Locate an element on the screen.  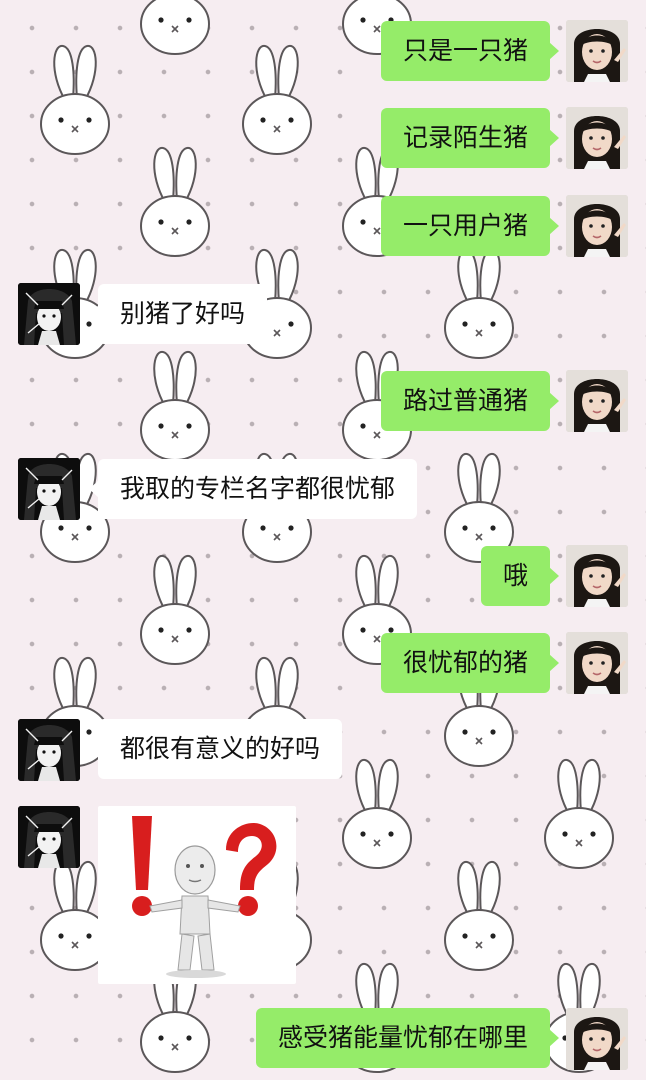
my-message-bubble: 只是一只猪 is located at coordinates (470, 51).